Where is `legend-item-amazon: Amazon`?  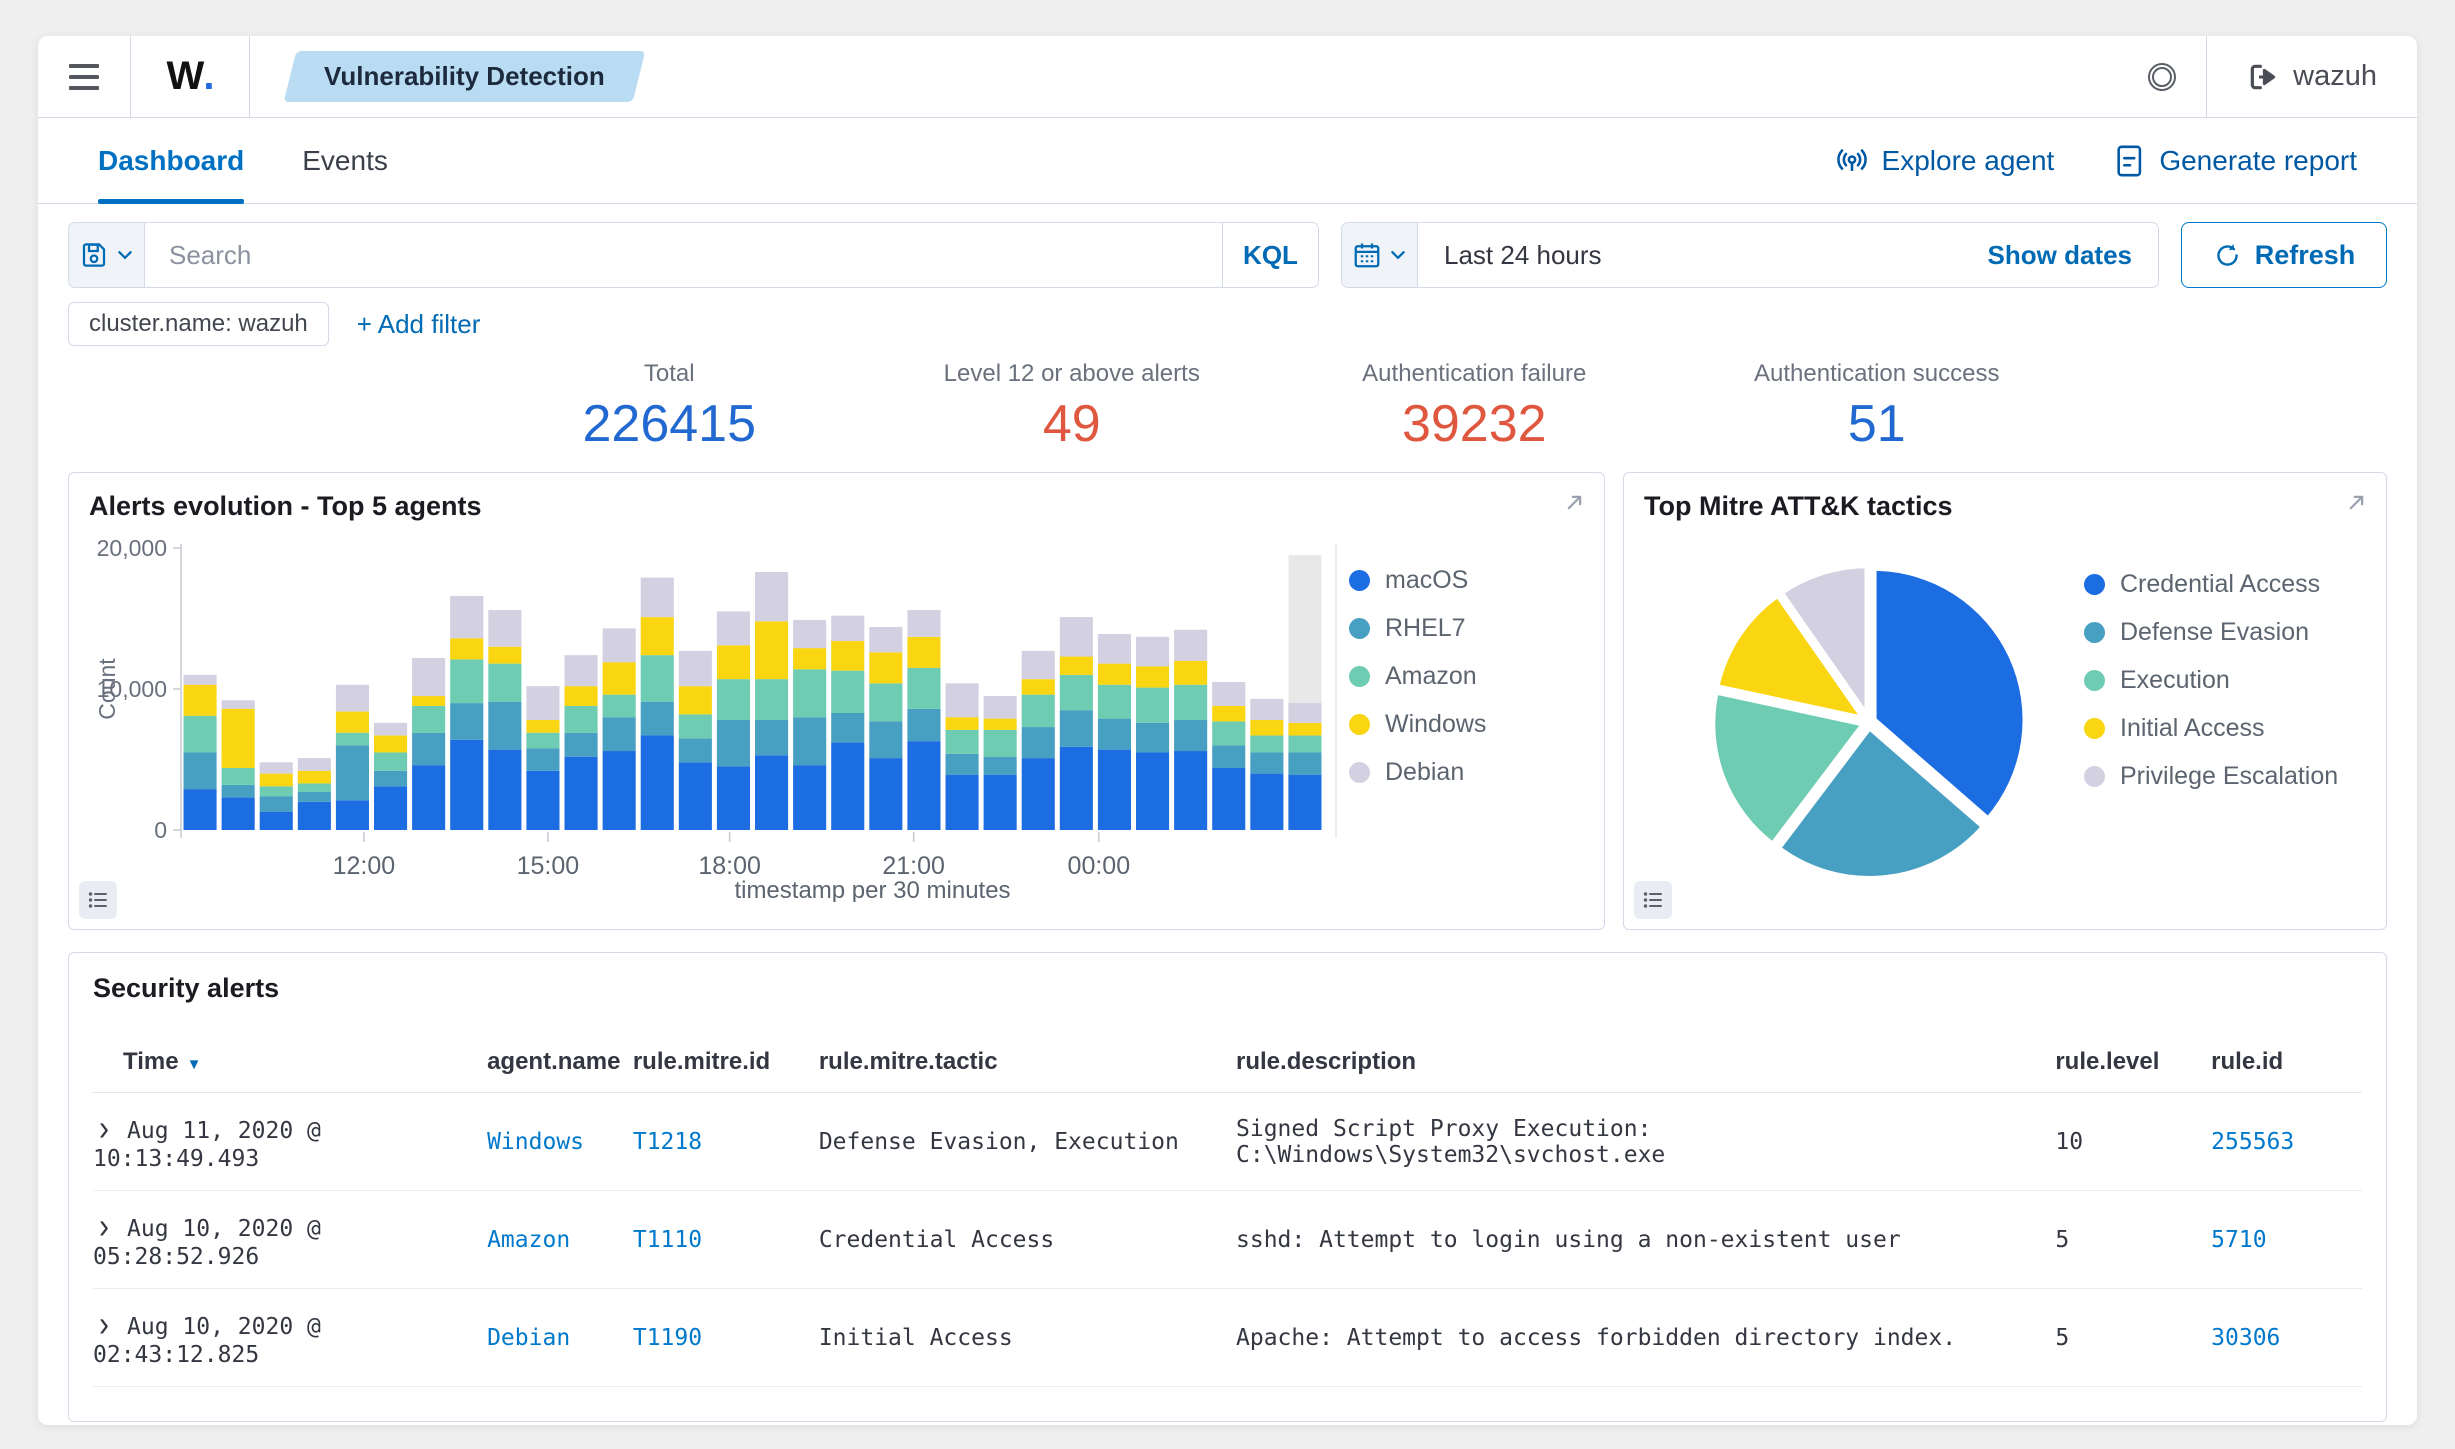
legend-item-amazon: Amazon is located at coordinates (1417, 676).